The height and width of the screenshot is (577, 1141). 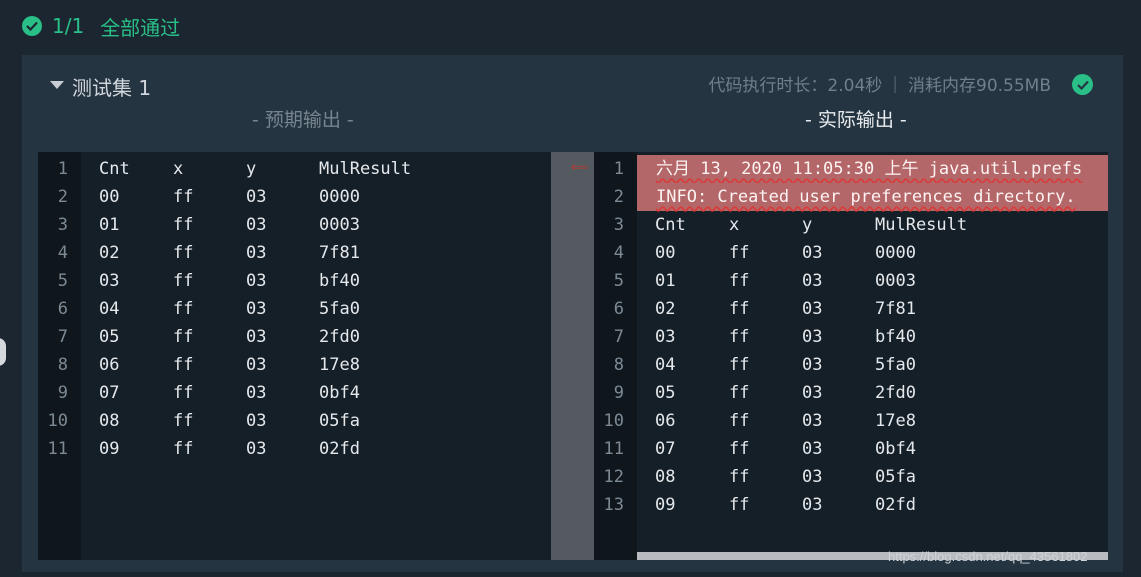 What do you see at coordinates (62, 253) in the screenshot?
I see `line-number: 4` at bounding box center [62, 253].